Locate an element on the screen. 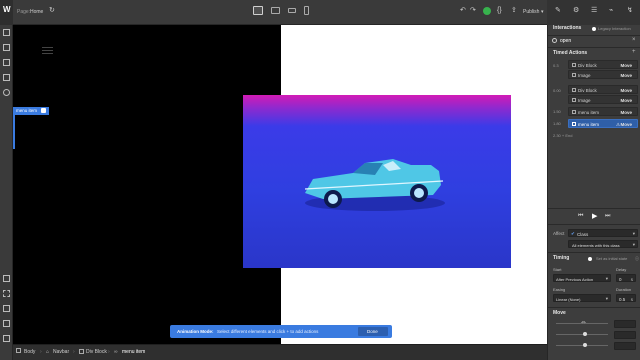 This screenshot has width=640, height=360. select-tool-icon is located at coordinates (6, 278).